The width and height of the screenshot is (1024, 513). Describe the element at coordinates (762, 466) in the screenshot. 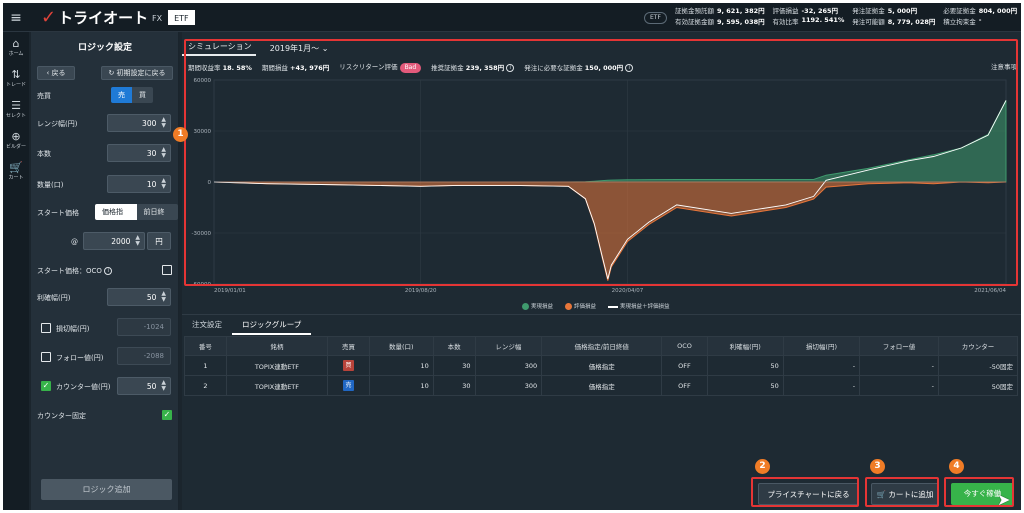

I see `marker-2: 2` at that location.